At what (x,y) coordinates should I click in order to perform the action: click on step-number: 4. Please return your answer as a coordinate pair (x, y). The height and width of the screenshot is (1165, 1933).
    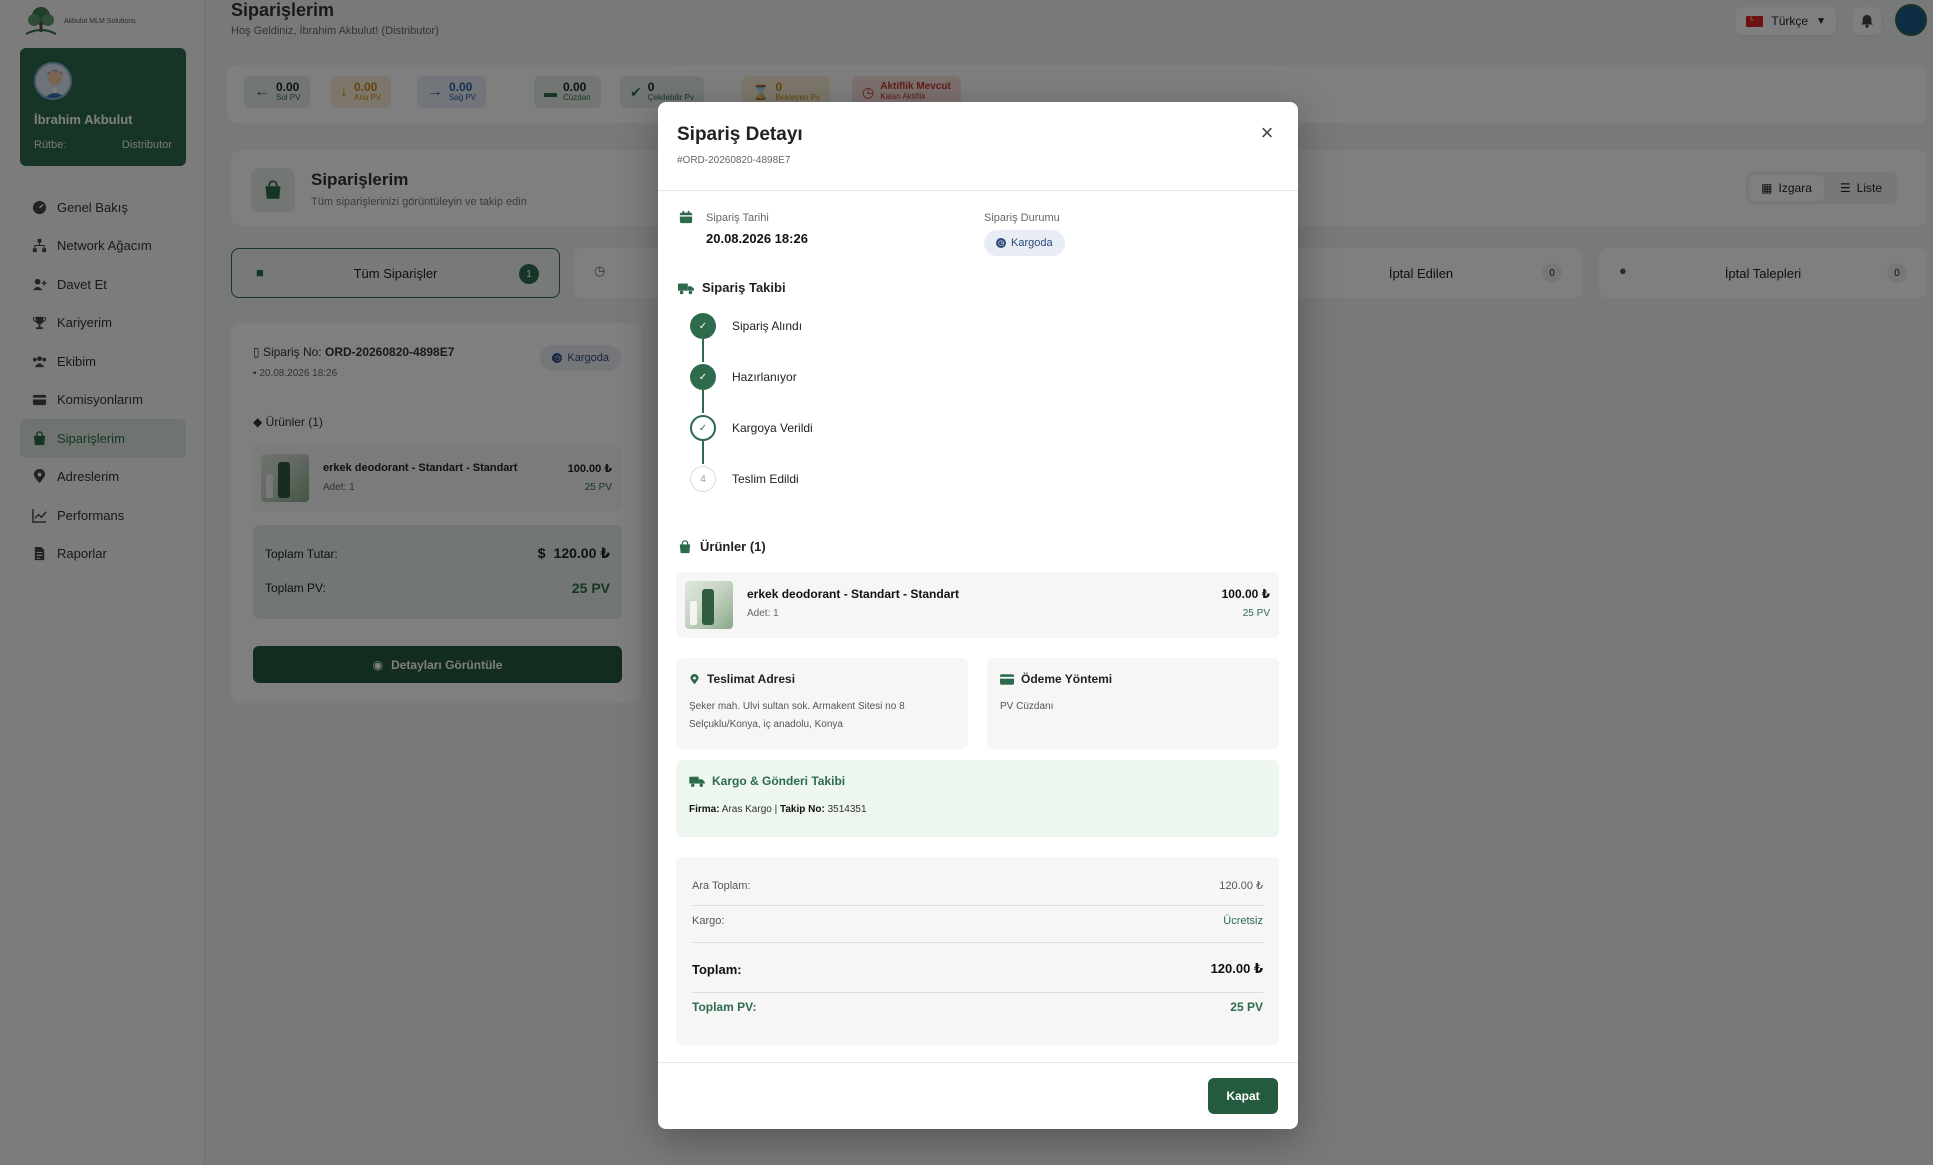
    Looking at the image, I should click on (703, 479).